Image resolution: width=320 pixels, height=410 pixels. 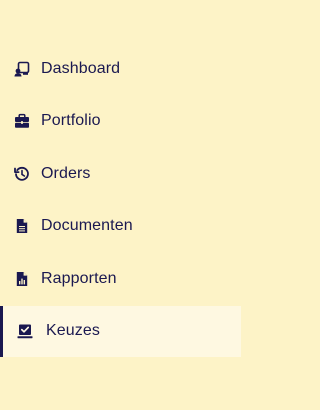 What do you see at coordinates (120, 173) in the screenshot?
I see `sidebar-item-orders: Orders` at bounding box center [120, 173].